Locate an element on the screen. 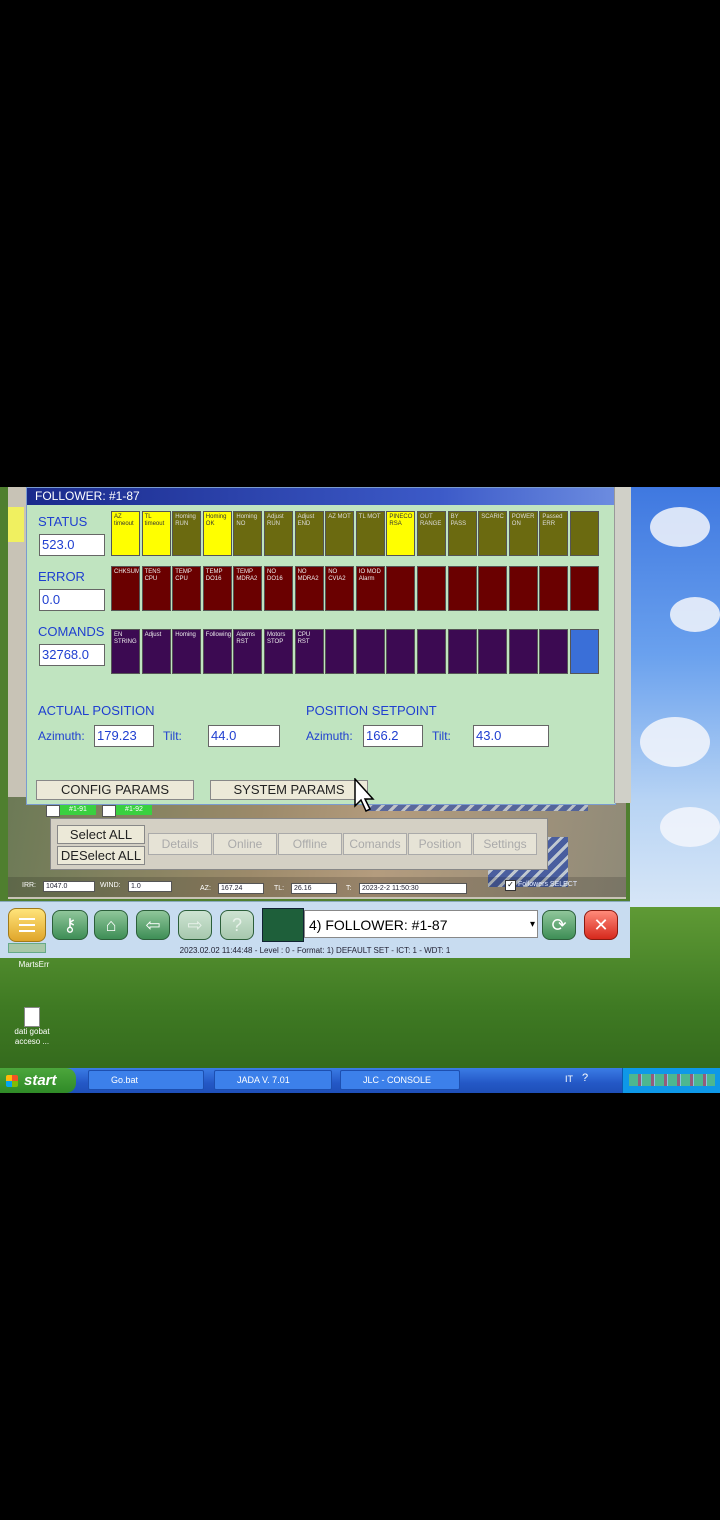 This screenshot has width=720, height=1520. refresh-icon: ⟳ is located at coordinates (559, 925).